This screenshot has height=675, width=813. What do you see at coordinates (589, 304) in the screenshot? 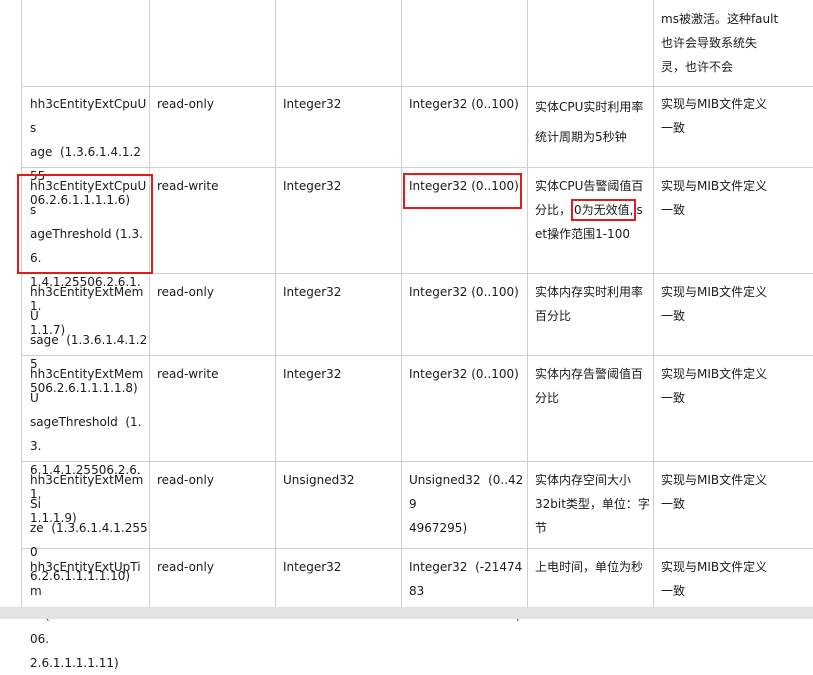
I see `table-cell-description: 实体内存实时利用率 百分比` at bounding box center [589, 304].